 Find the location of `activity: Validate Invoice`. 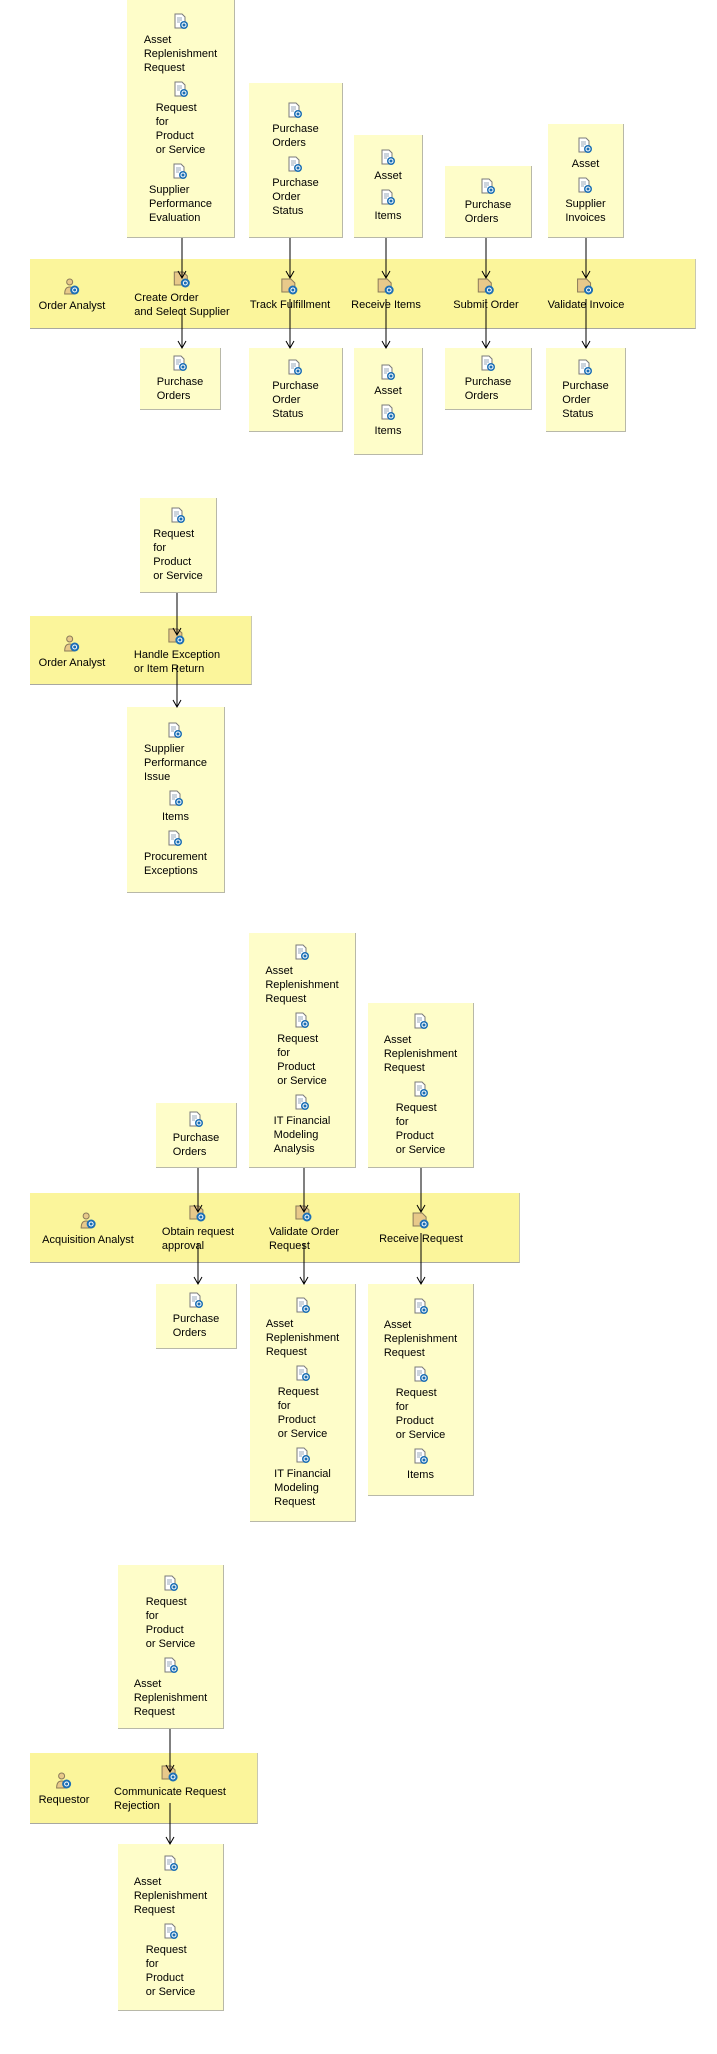

activity: Validate Invoice is located at coordinates (586, 295).